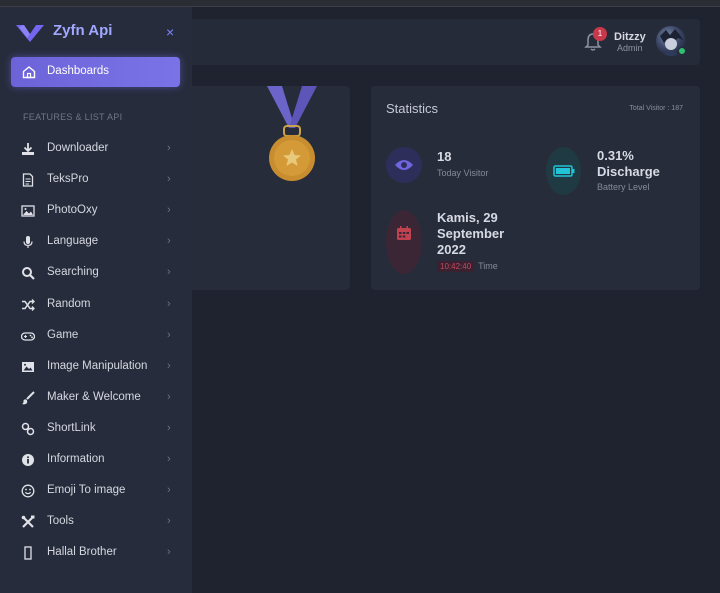 The image size is (720, 593). I want to click on sidebar-item-language: Language ›, so click(96, 242).